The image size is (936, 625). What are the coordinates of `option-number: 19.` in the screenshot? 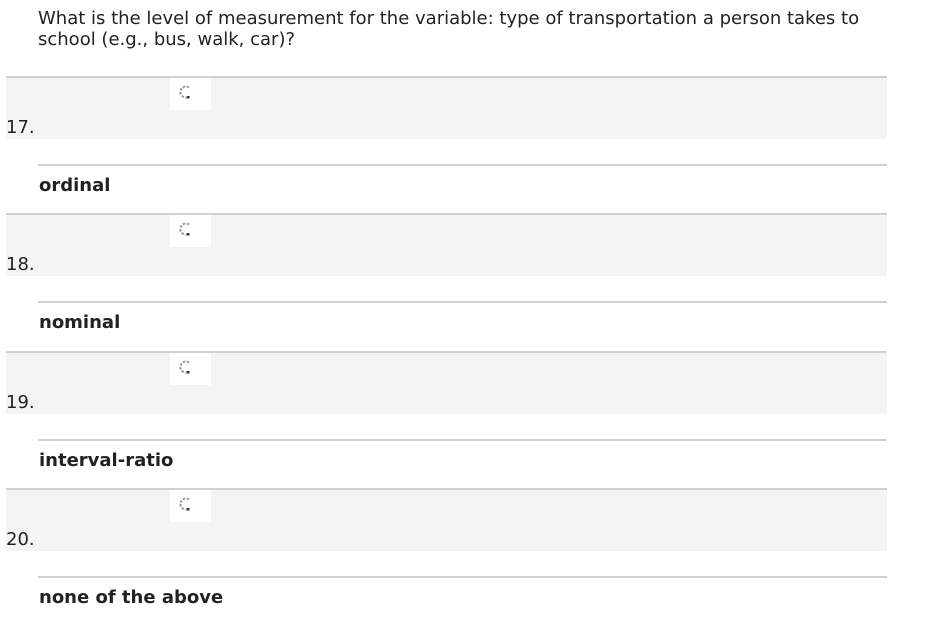 It's located at (20, 402).